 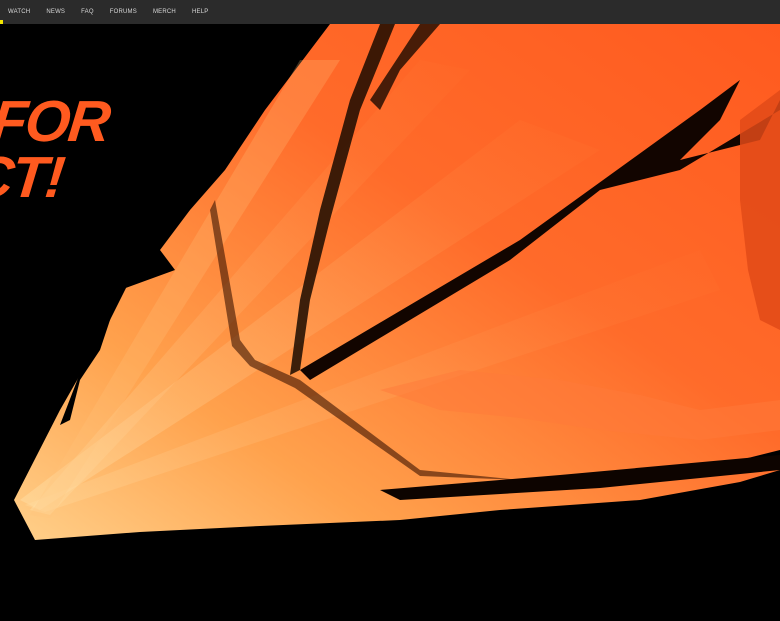 What do you see at coordinates (164, 12) in the screenshot?
I see `nav-item-merch: MERCH` at bounding box center [164, 12].